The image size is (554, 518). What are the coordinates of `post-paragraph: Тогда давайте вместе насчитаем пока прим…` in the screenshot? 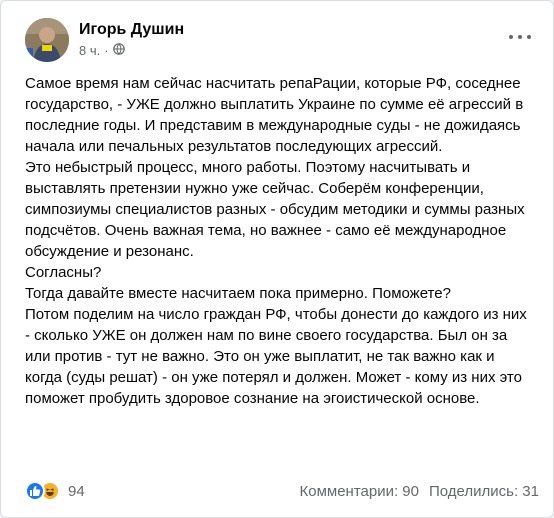 It's located at (238, 293).